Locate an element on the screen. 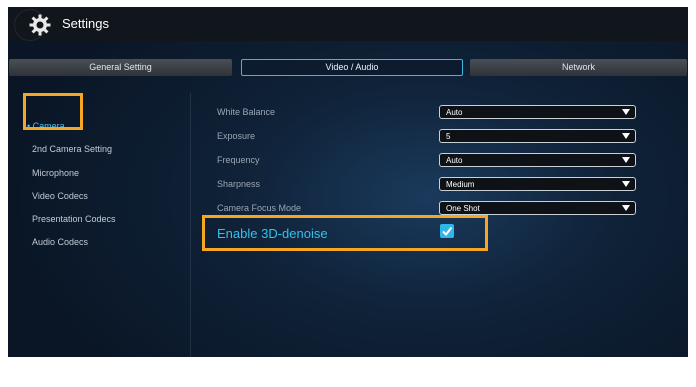 The height and width of the screenshot is (387, 696). sharpness-label: Sharpness is located at coordinates (239, 184).